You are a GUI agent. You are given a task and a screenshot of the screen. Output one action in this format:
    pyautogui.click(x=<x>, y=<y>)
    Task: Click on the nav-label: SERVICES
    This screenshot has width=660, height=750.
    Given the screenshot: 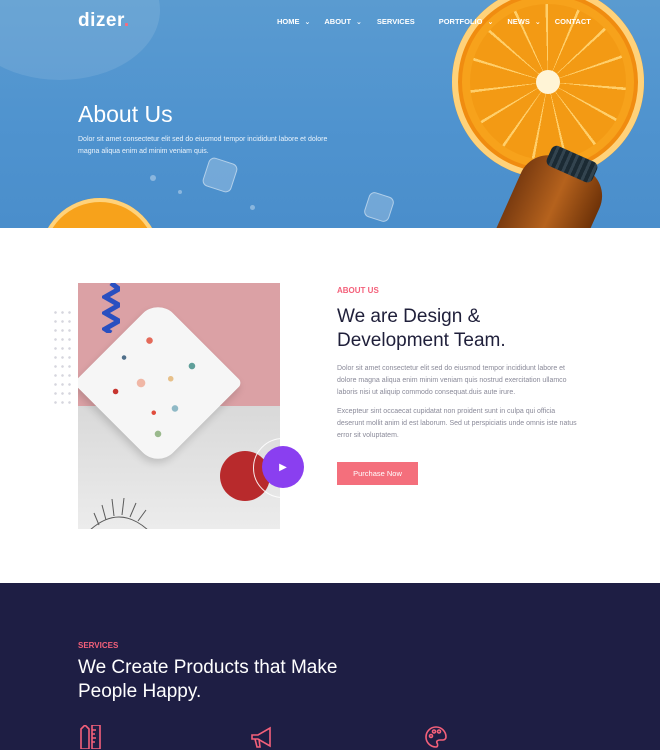 What is the action you would take?
    pyautogui.click(x=395, y=21)
    